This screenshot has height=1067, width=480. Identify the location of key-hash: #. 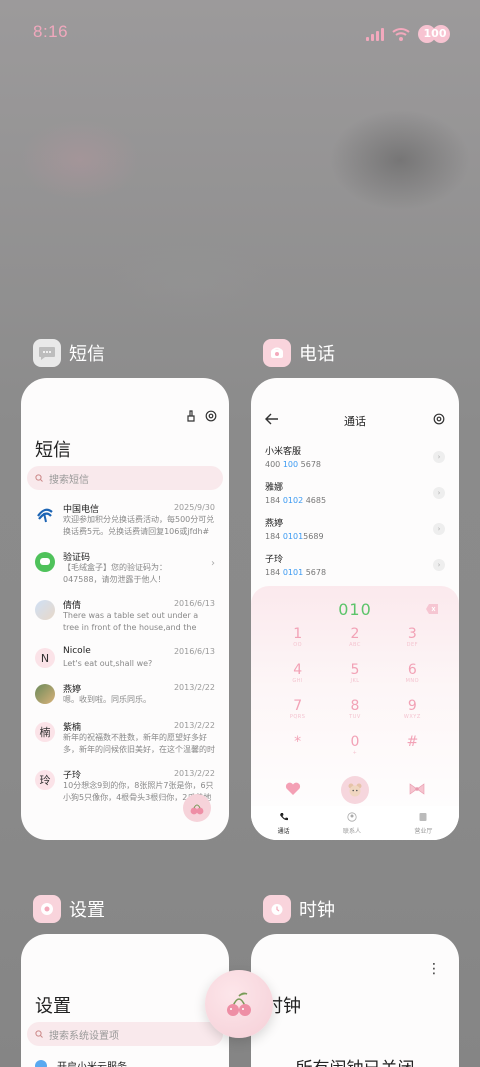
(412, 749).